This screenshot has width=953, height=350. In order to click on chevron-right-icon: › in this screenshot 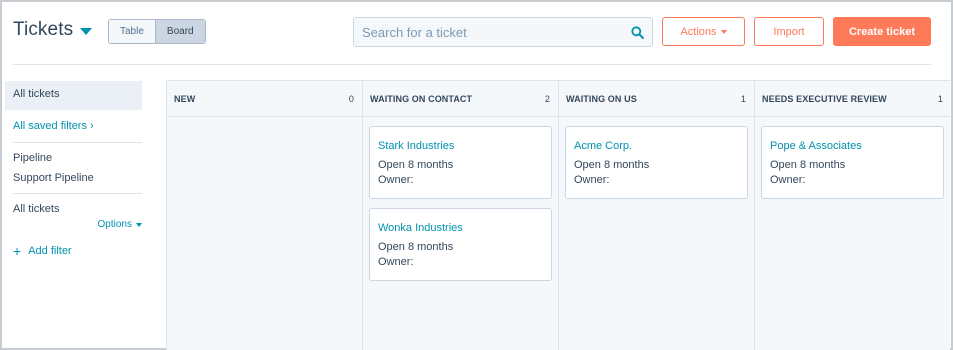, I will do `click(91, 126)`.